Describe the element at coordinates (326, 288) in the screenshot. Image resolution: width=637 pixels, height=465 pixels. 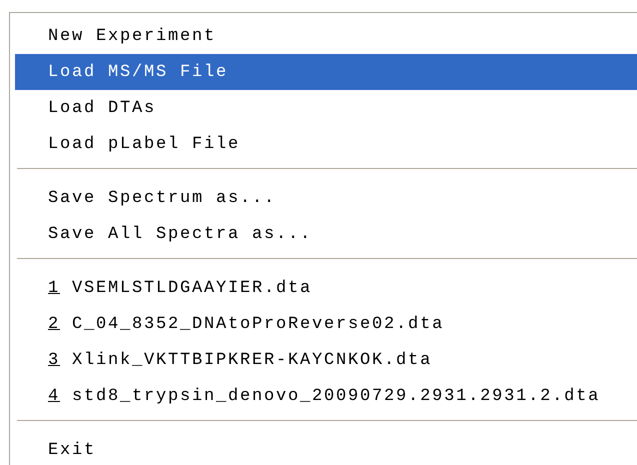
I see `menu-item: 1 VSEMLSTLDGAAYIER.dta` at that location.